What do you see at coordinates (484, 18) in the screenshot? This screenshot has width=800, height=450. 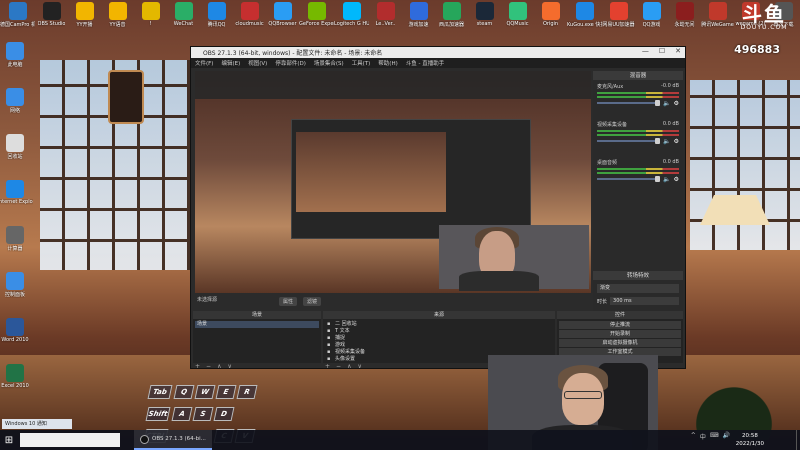 I see `desktop-shortcut: steam` at bounding box center [484, 18].